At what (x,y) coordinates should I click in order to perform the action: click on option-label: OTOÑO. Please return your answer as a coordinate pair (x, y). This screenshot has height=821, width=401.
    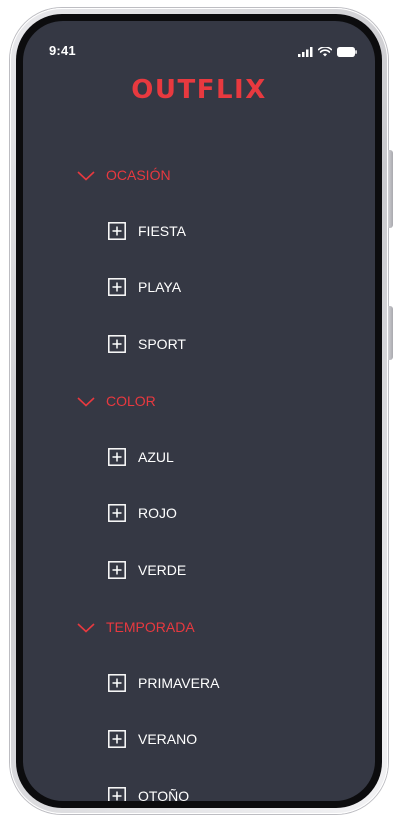
    Looking at the image, I should click on (164, 794).